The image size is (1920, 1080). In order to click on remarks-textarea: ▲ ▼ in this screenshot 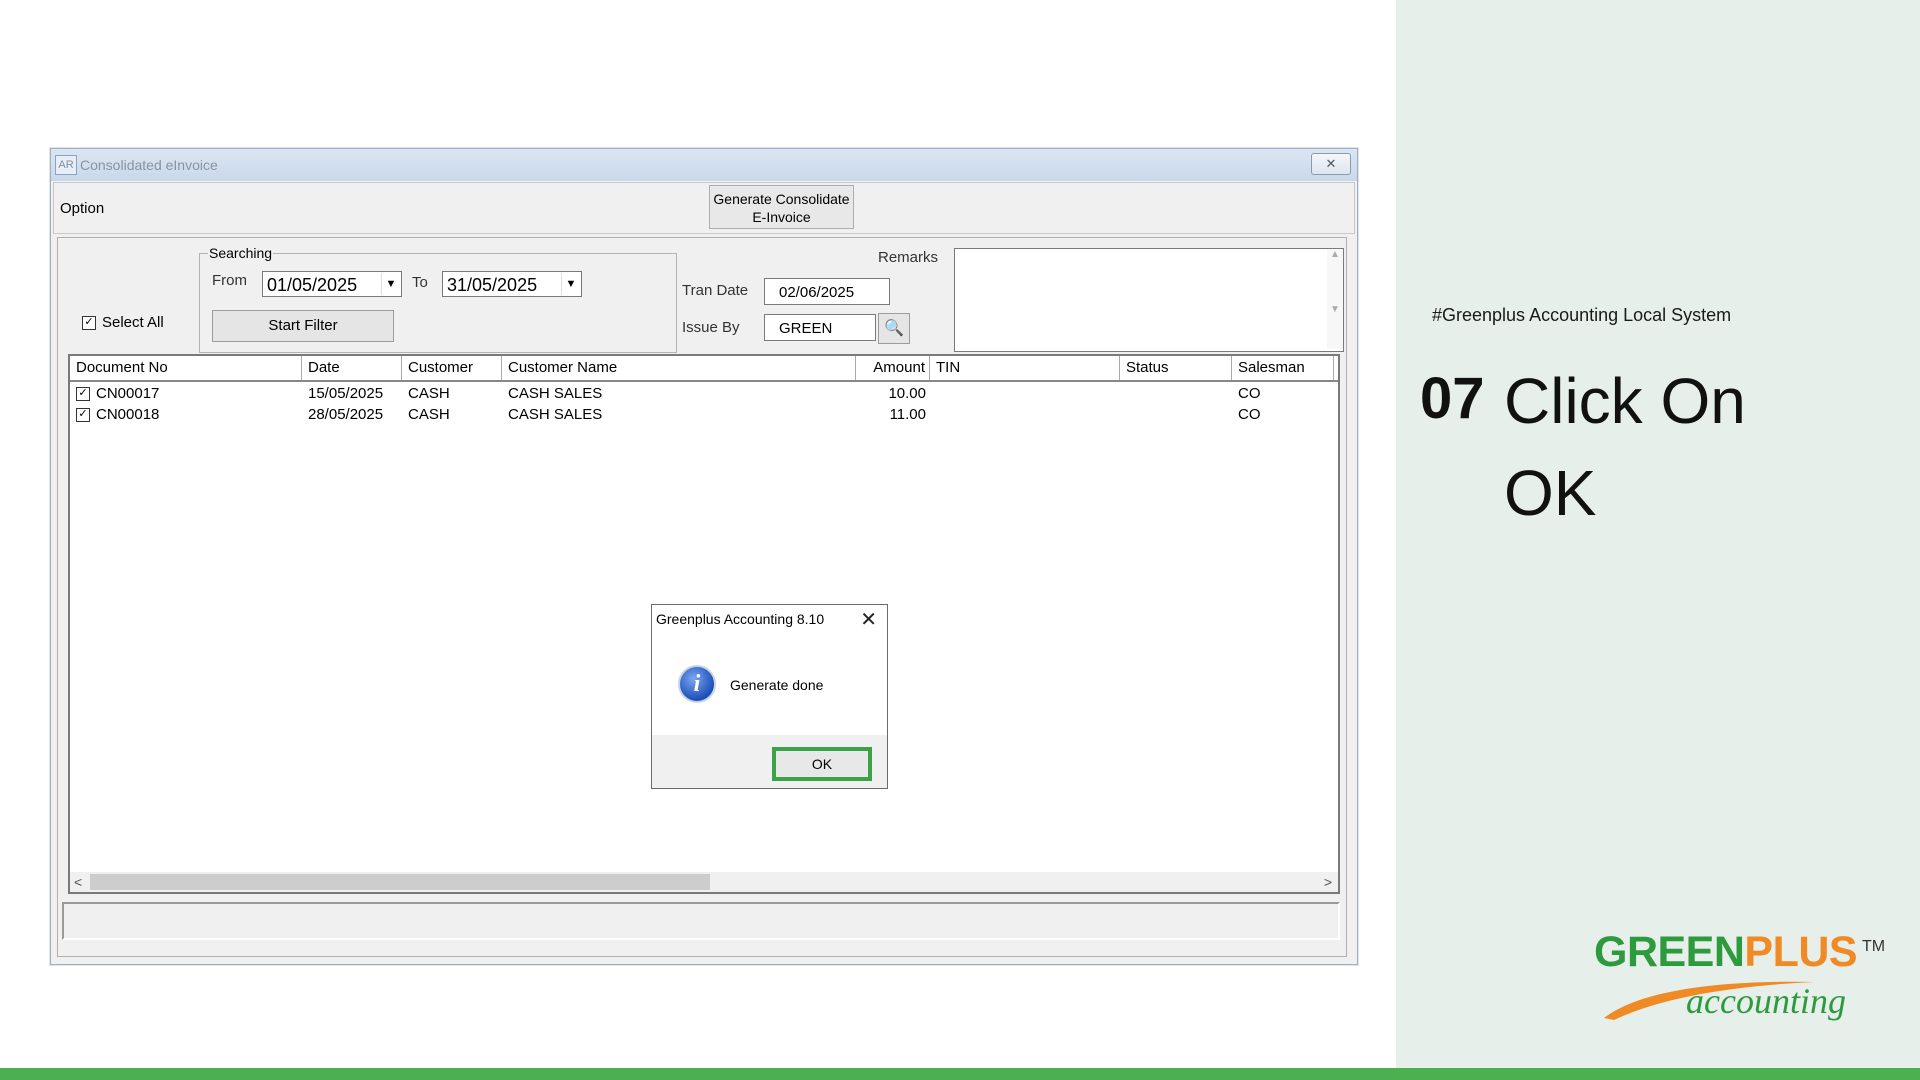, I will do `click(1149, 300)`.